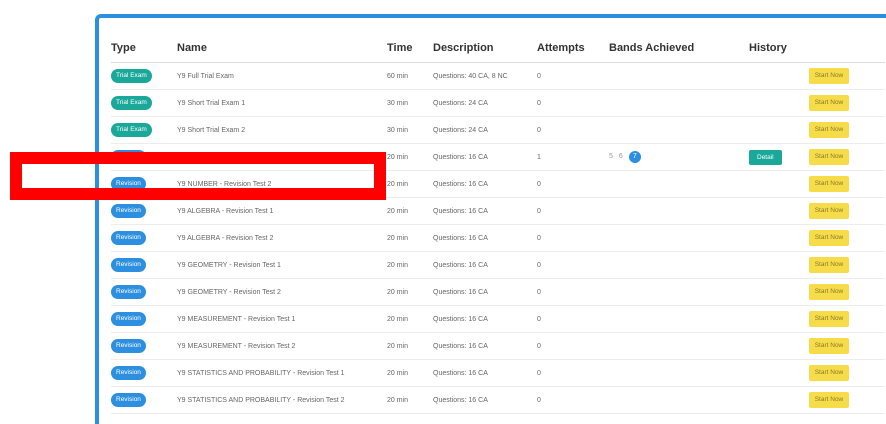 This screenshot has width=886, height=424. I want to click on test-time: 60 min, so click(398, 76).